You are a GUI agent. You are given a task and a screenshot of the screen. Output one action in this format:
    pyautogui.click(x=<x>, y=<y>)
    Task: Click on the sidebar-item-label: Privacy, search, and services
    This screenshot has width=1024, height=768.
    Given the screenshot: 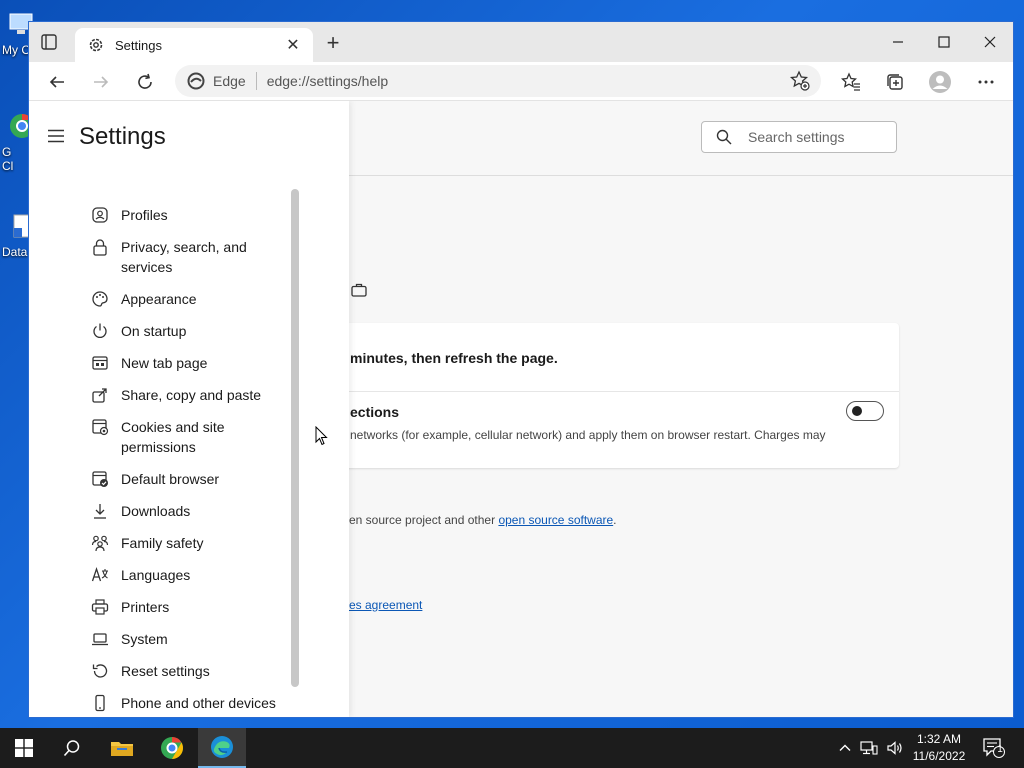 What is the action you would take?
    pyautogui.click(x=184, y=257)
    